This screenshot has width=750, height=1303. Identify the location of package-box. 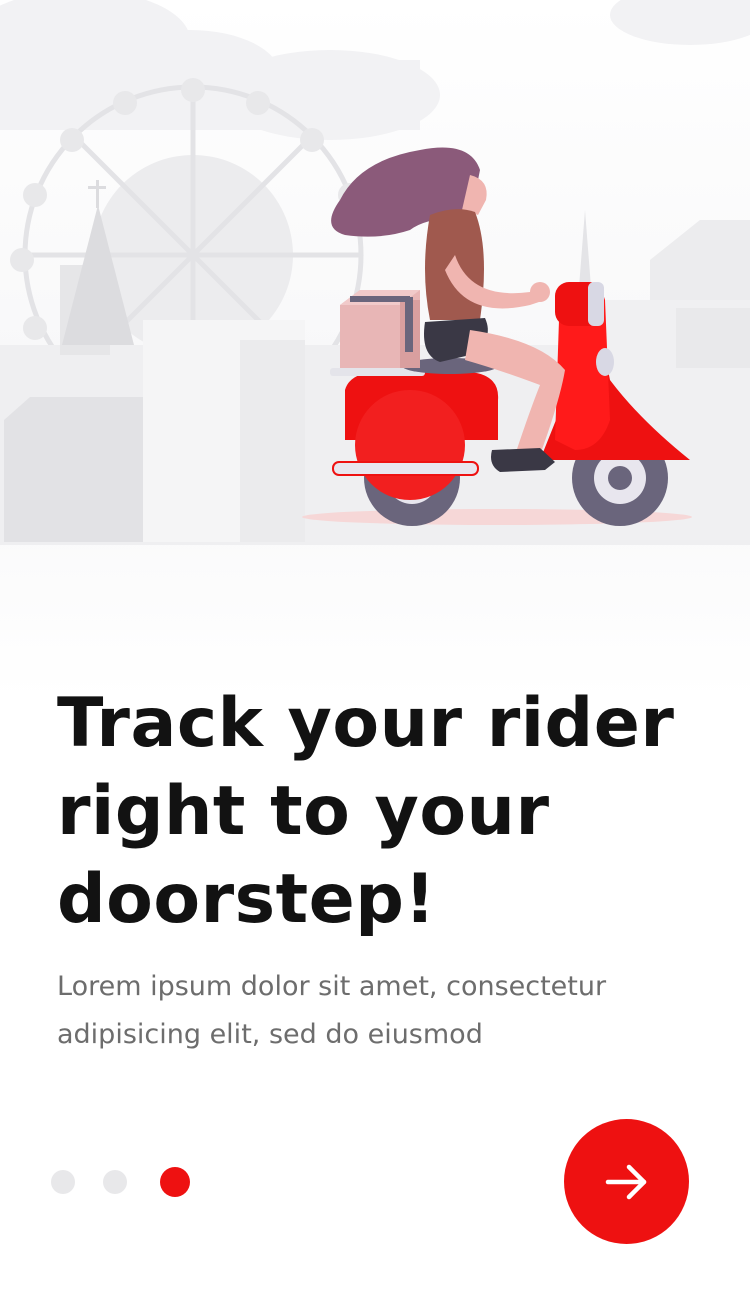
(380, 329).